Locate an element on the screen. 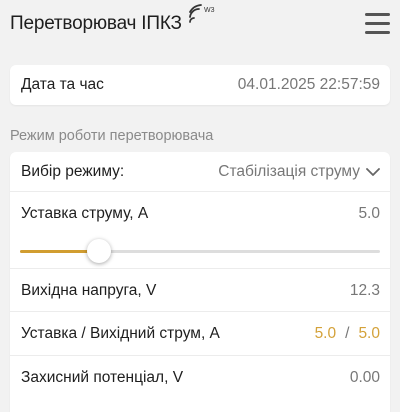  mode-row: Вибір режиму: Стабілізація струму is located at coordinates (200, 172).